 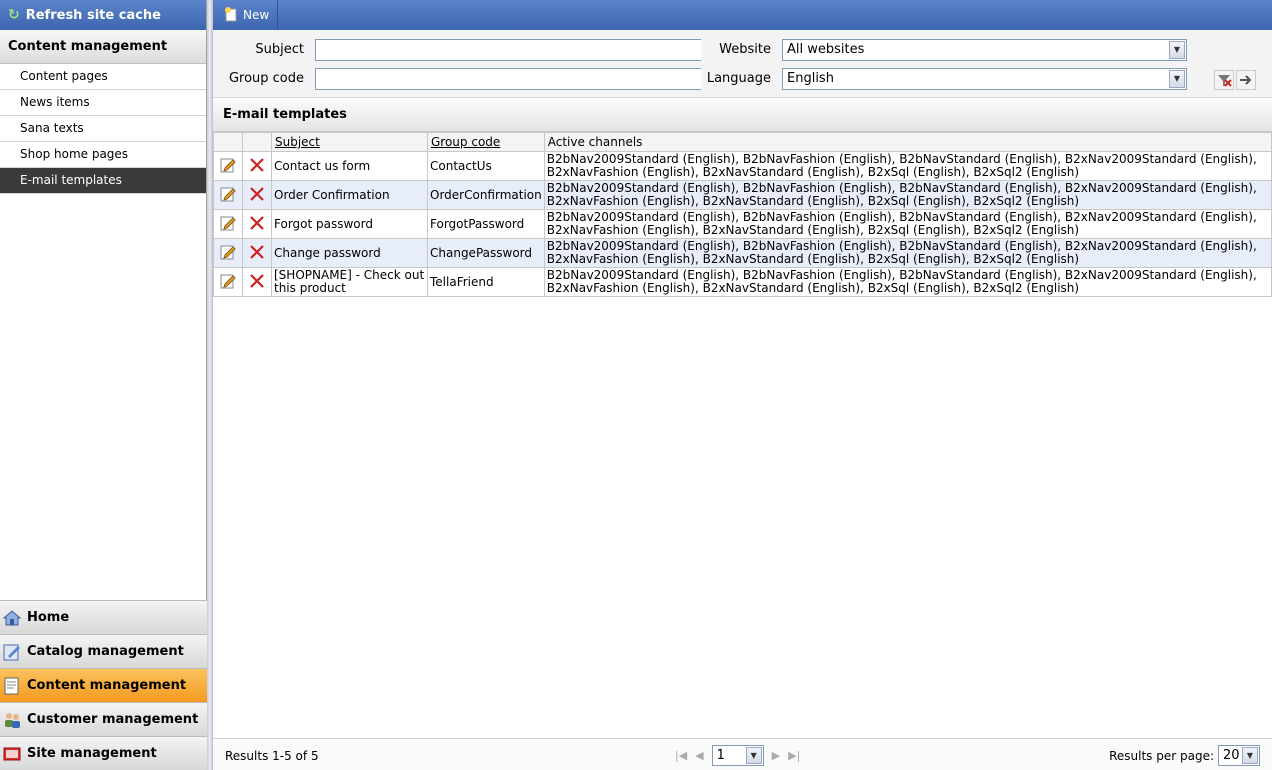 What do you see at coordinates (486, 282) in the screenshot?
I see `group-code-cell: TellaFriend` at bounding box center [486, 282].